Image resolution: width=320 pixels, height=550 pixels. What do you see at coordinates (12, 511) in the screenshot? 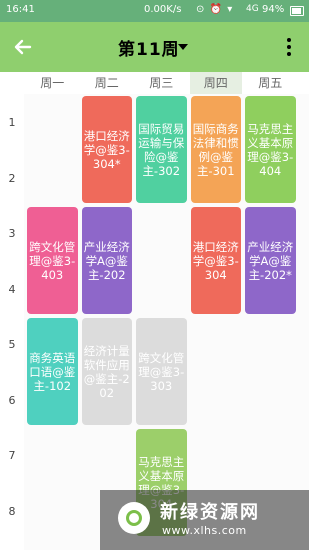
I see `period-label: 8` at bounding box center [12, 511].